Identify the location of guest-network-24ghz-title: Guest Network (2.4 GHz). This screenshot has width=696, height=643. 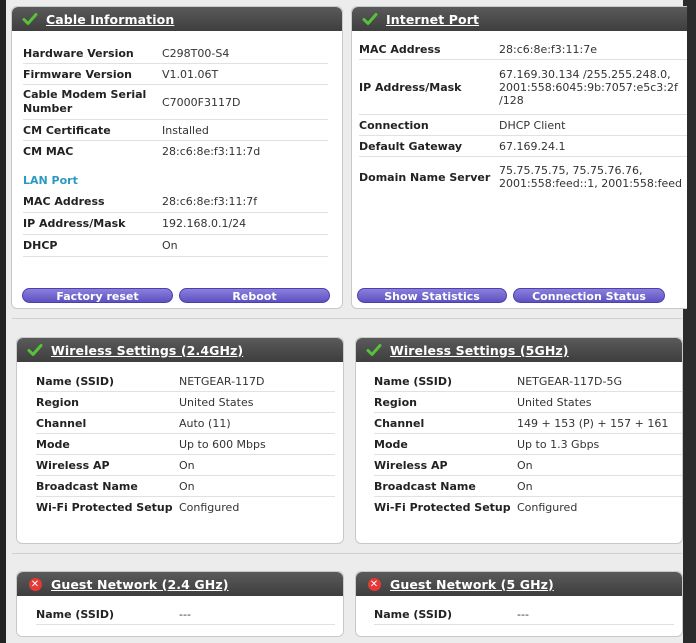
(140, 584).